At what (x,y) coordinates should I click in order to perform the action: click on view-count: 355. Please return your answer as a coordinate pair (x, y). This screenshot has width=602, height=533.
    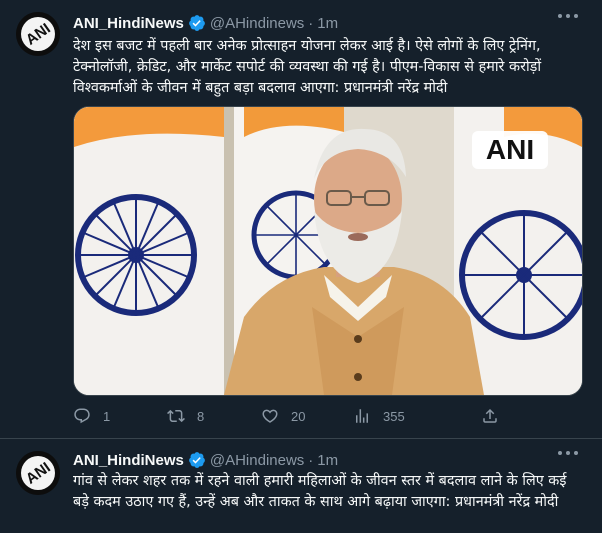
    Looking at the image, I should click on (394, 416).